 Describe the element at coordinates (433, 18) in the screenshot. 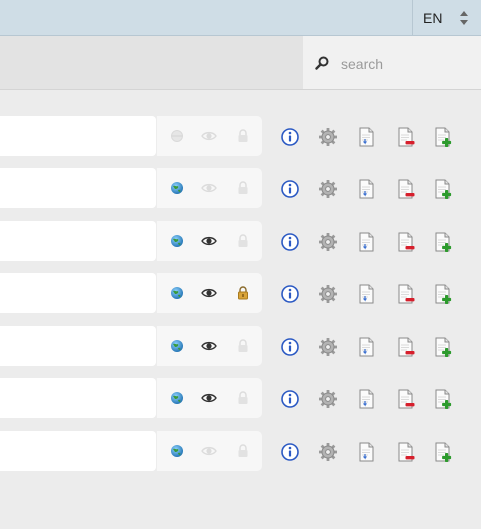

I see `language-value: EN` at that location.